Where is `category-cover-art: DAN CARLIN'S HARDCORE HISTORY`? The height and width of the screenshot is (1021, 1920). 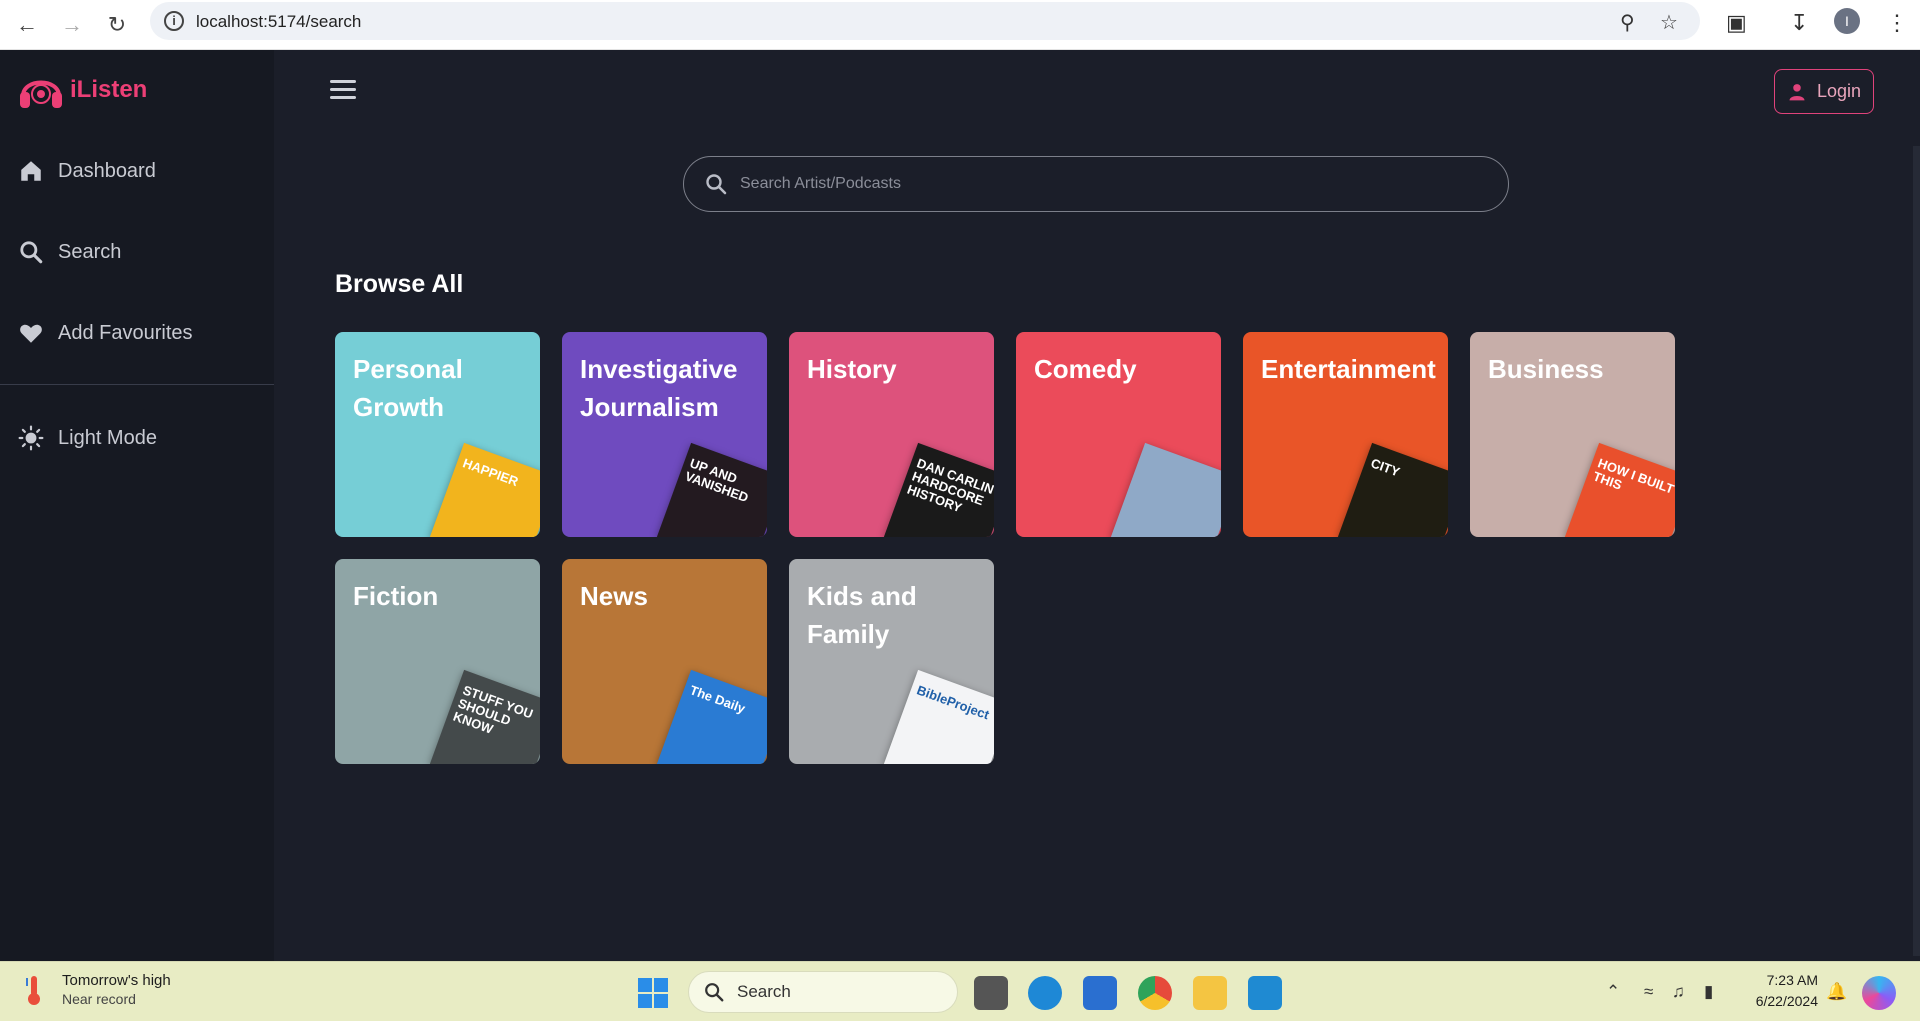 category-cover-art: DAN CARLIN'S HARDCORE HISTORY is located at coordinates (938, 489).